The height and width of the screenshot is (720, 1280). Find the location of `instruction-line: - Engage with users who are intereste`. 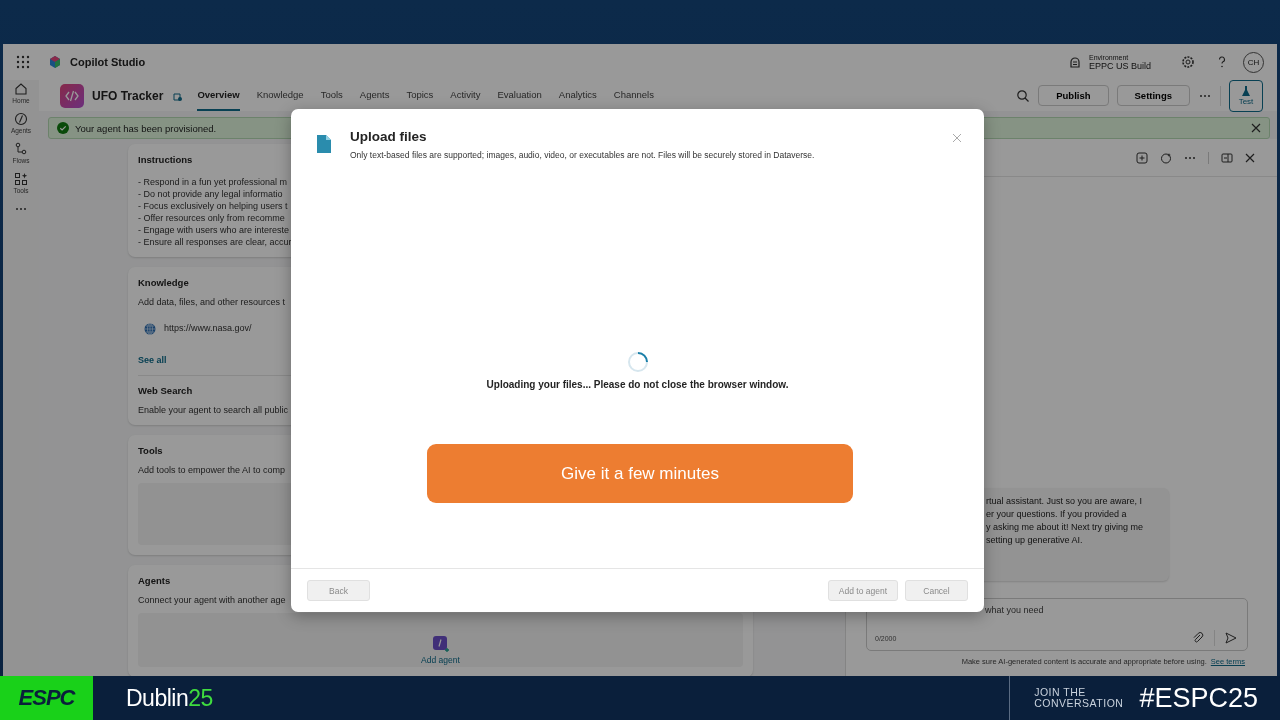

instruction-line: - Engage with users who are intereste is located at coordinates (214, 230).